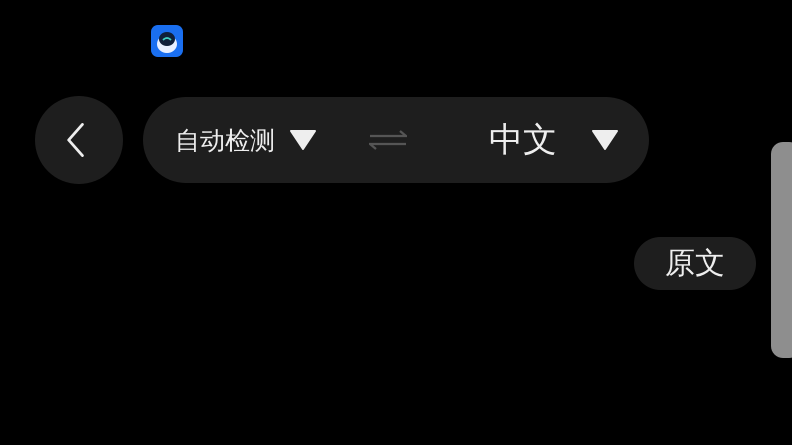 This screenshot has width=792, height=445. What do you see at coordinates (695, 263) in the screenshot?
I see `original-text-button: 原文` at bounding box center [695, 263].